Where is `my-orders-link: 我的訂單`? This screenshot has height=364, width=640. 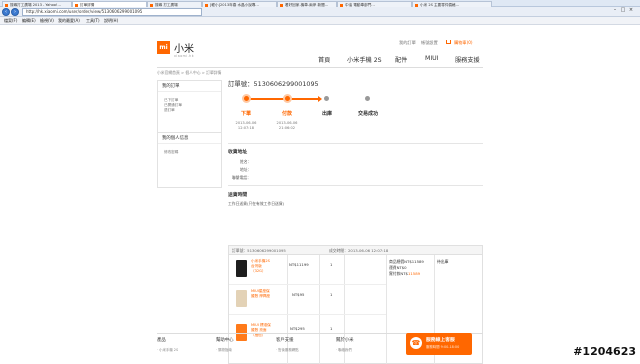
my-orders-link: 我的訂單 is located at coordinates (407, 43).